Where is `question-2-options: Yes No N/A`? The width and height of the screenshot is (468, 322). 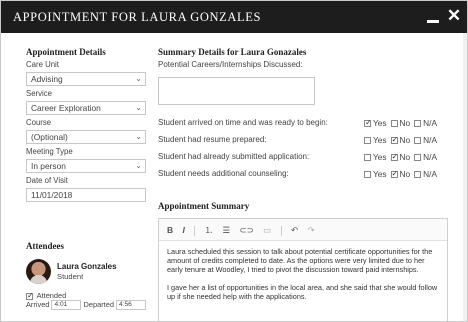
question-2-options: Yes No N/A is located at coordinates (402, 157).